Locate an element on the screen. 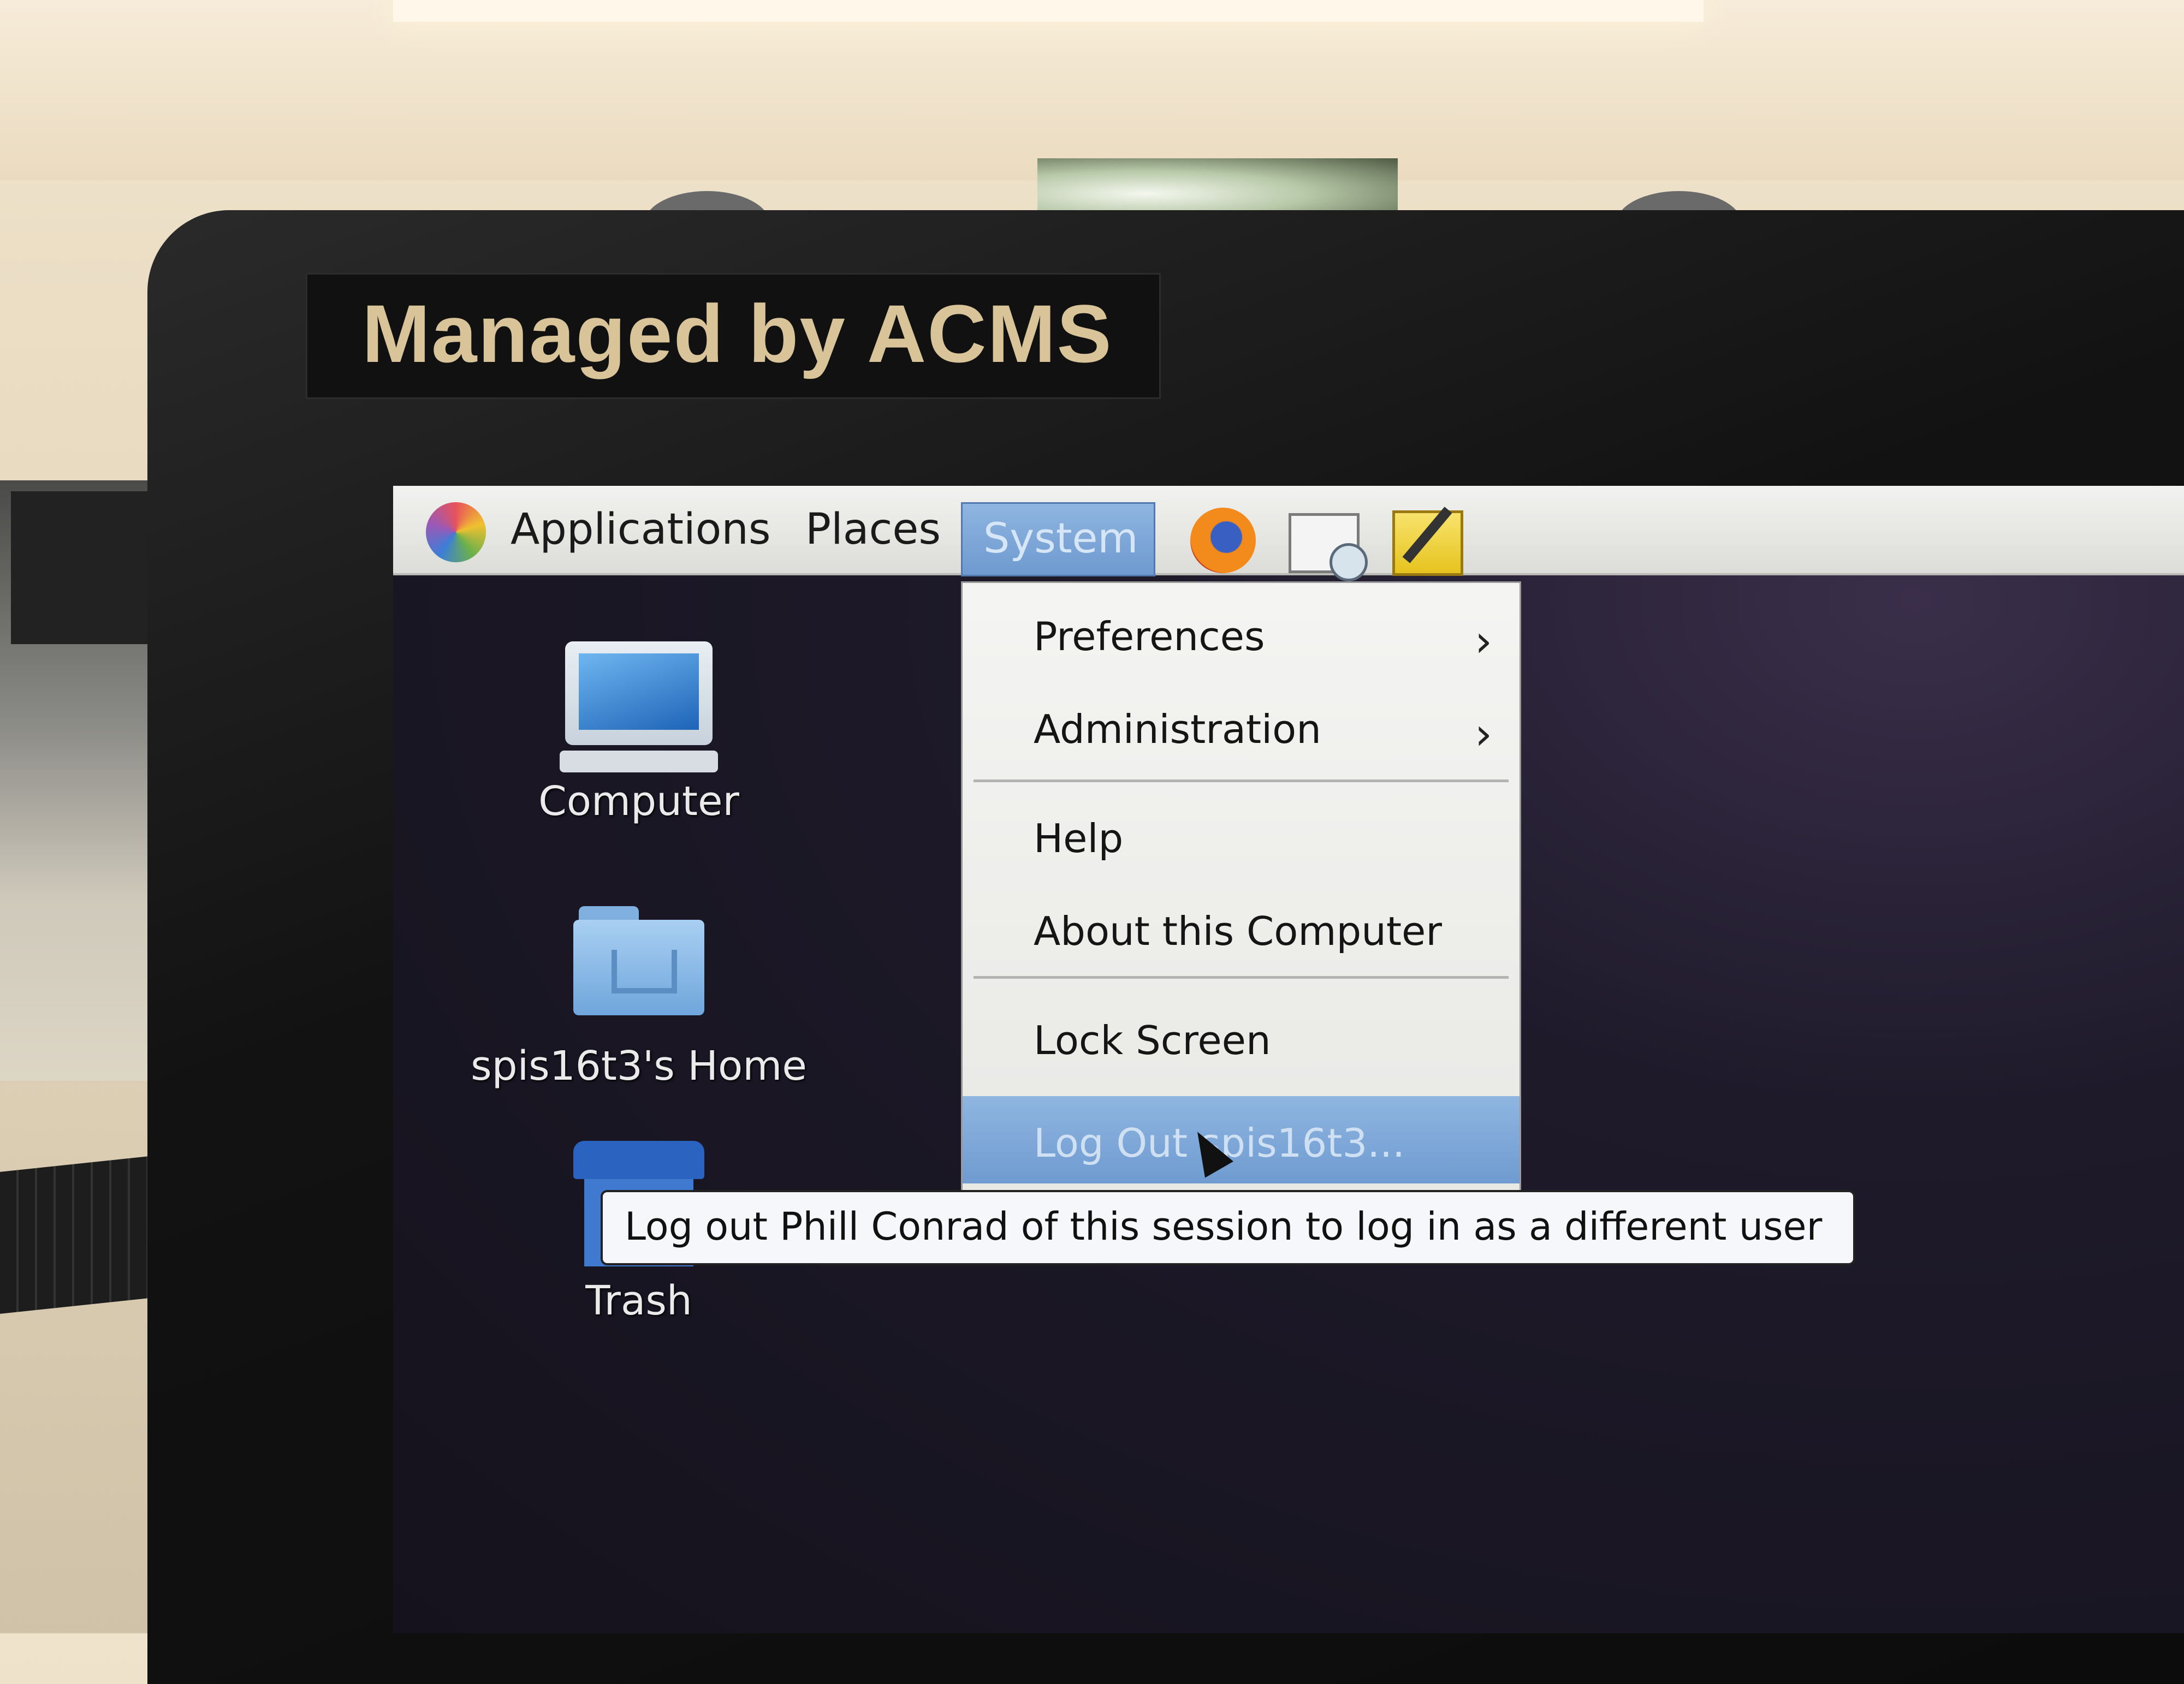 Image resolution: width=2184 pixels, height=1684 pixels. places-menu: Places is located at coordinates (873, 538).